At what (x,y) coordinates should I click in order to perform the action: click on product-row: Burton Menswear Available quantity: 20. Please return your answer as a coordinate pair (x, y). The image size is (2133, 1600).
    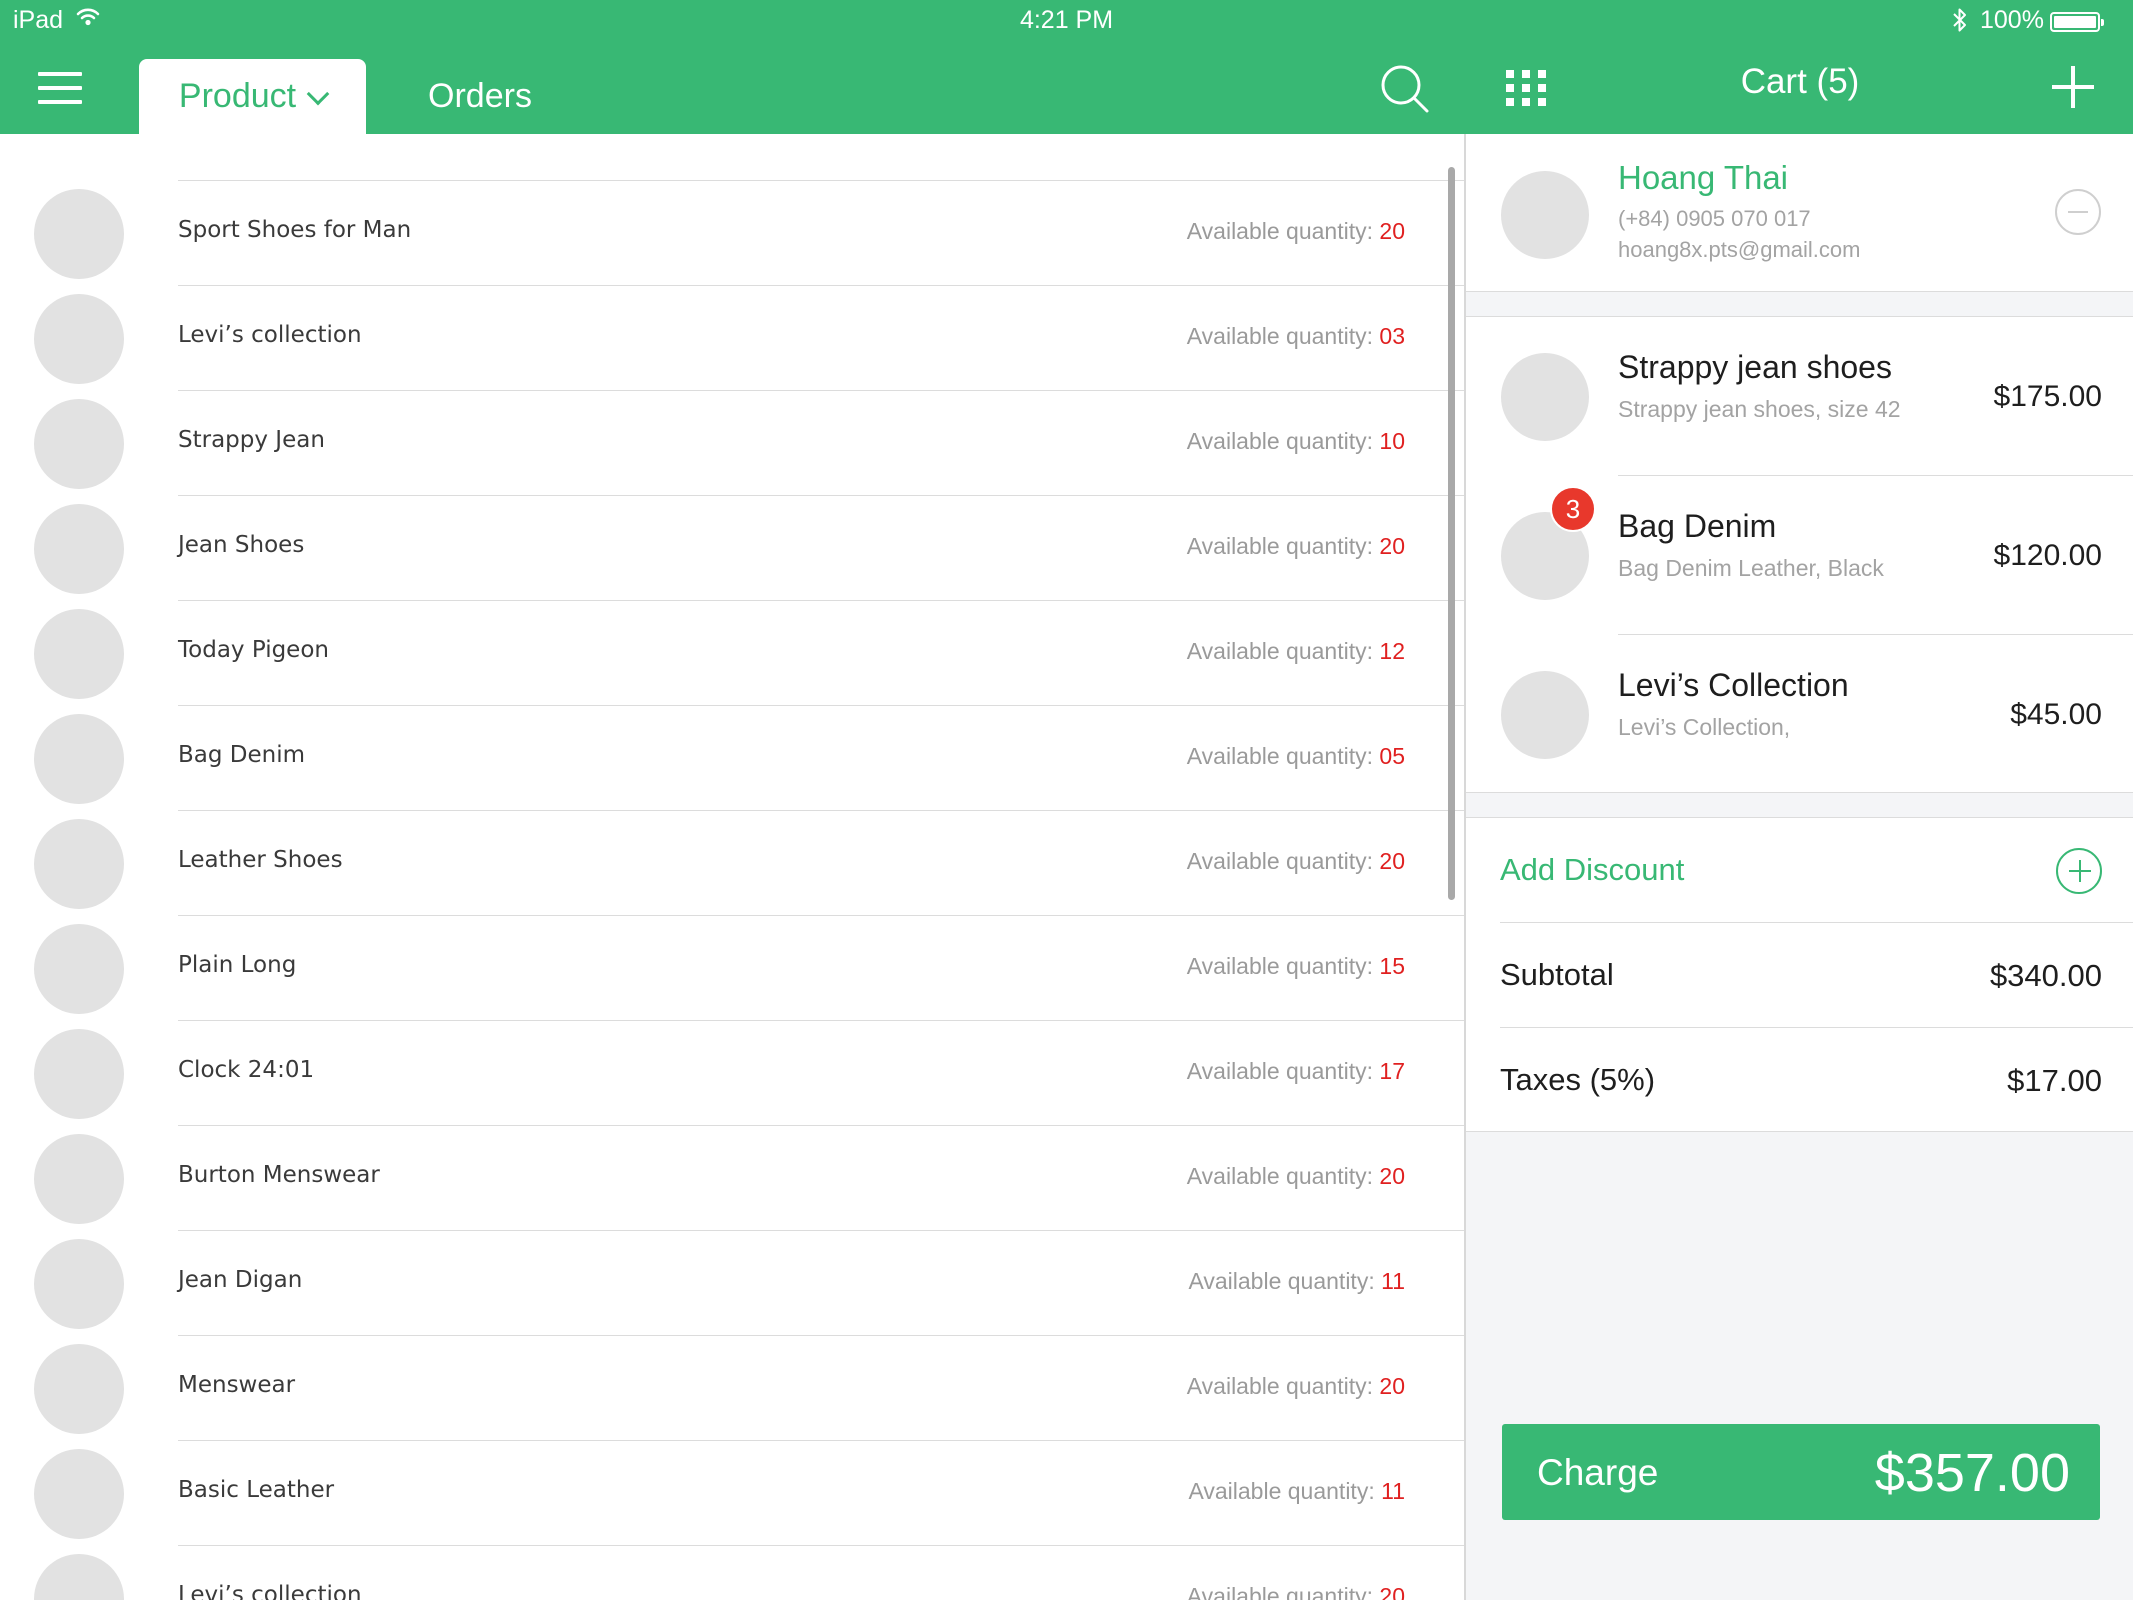
    Looking at the image, I should click on (732, 1178).